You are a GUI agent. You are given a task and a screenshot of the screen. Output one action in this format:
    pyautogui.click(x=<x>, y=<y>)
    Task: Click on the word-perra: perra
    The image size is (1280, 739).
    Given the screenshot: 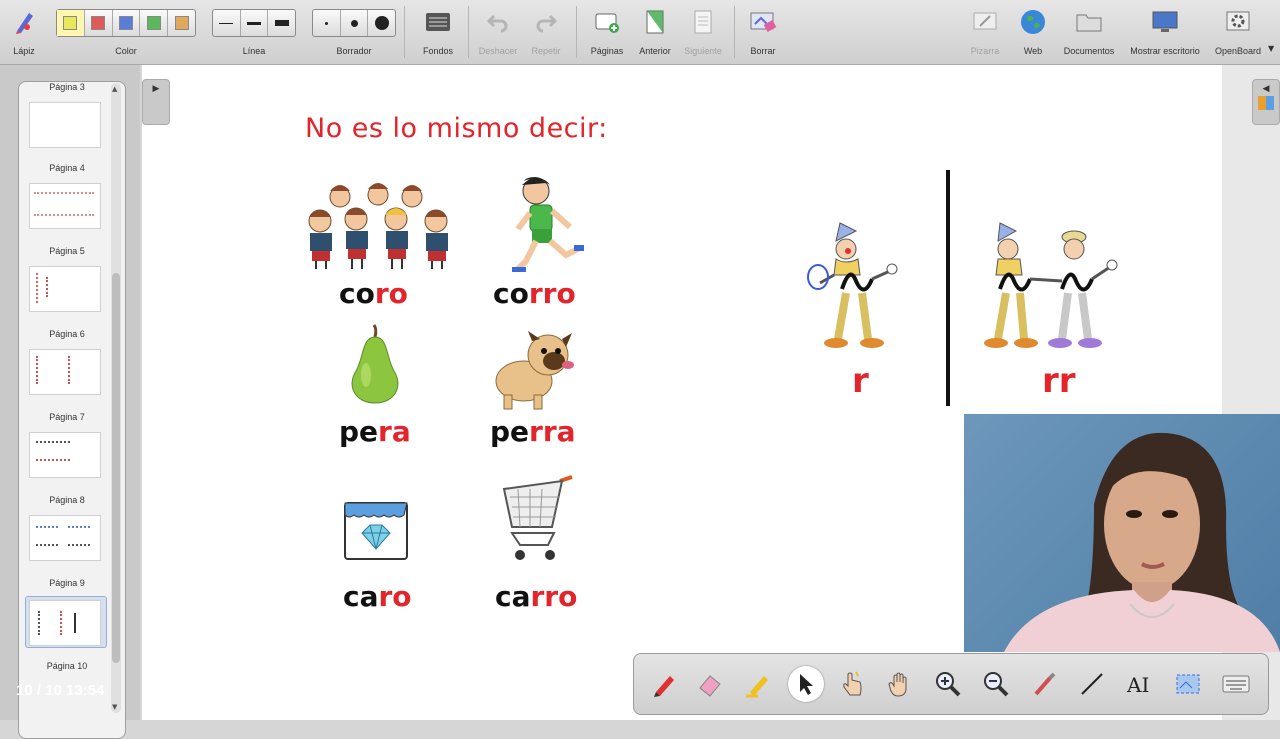 What is the action you would take?
    pyautogui.click(x=533, y=431)
    